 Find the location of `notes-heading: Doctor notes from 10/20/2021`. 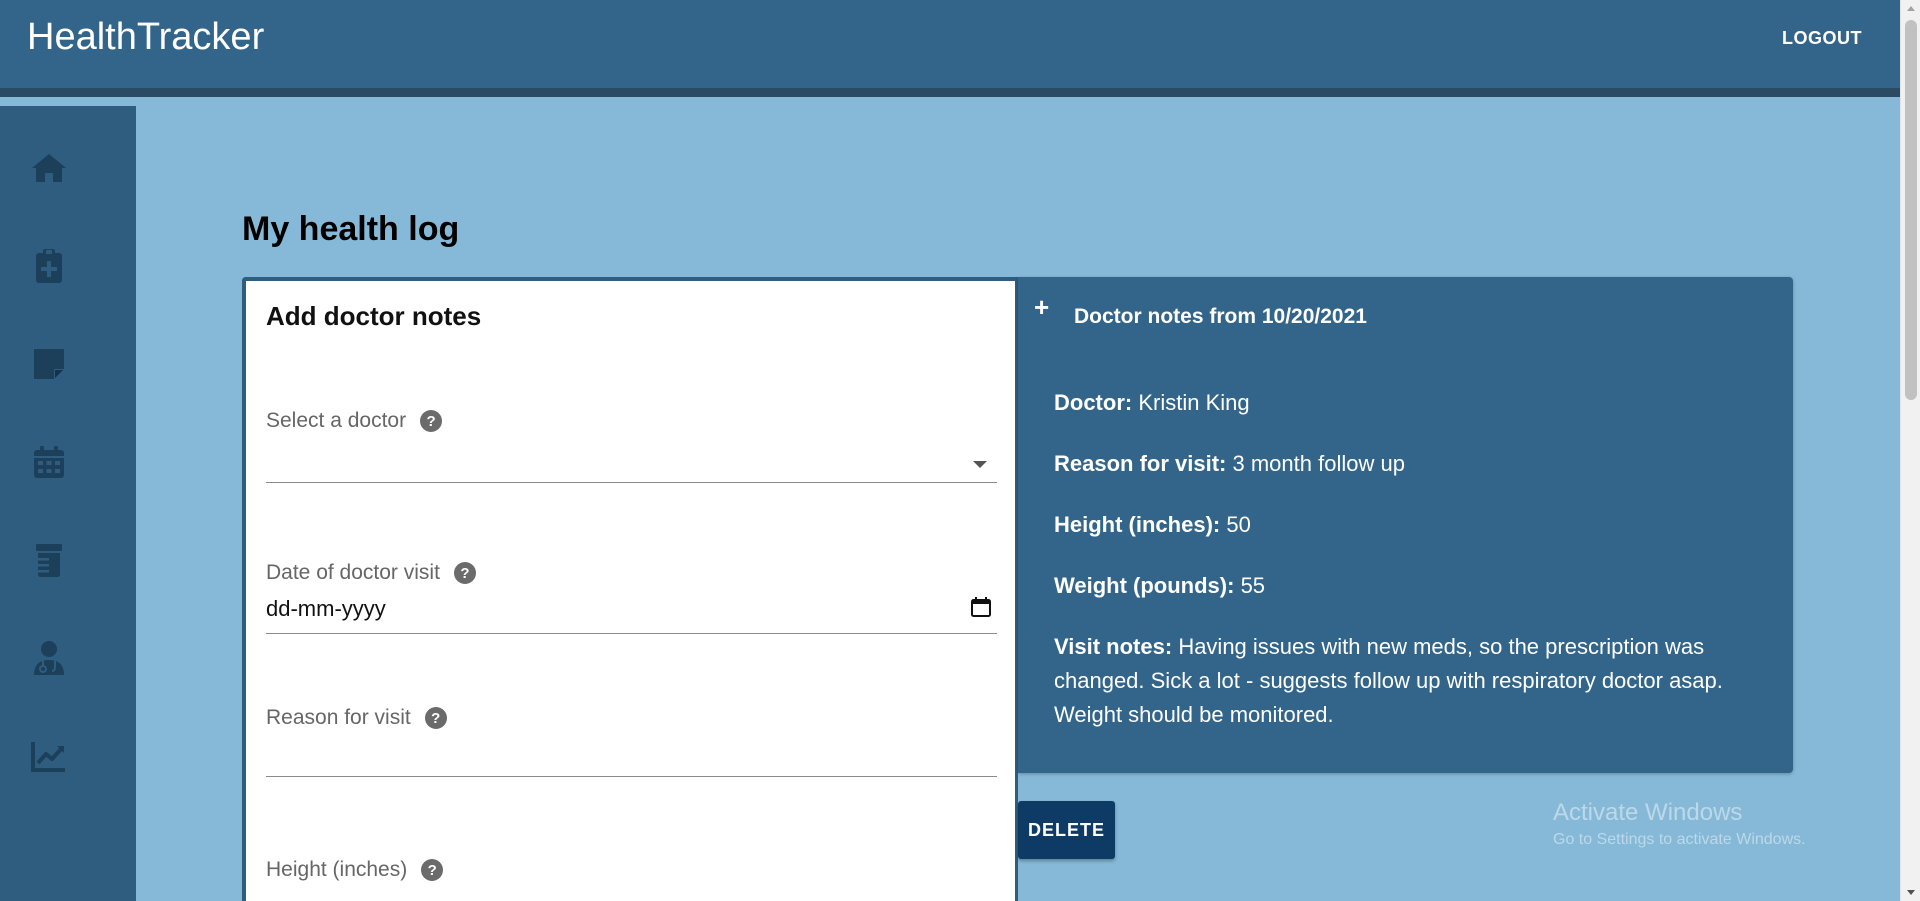

notes-heading: Doctor notes from 10/20/2021 is located at coordinates (1220, 316).